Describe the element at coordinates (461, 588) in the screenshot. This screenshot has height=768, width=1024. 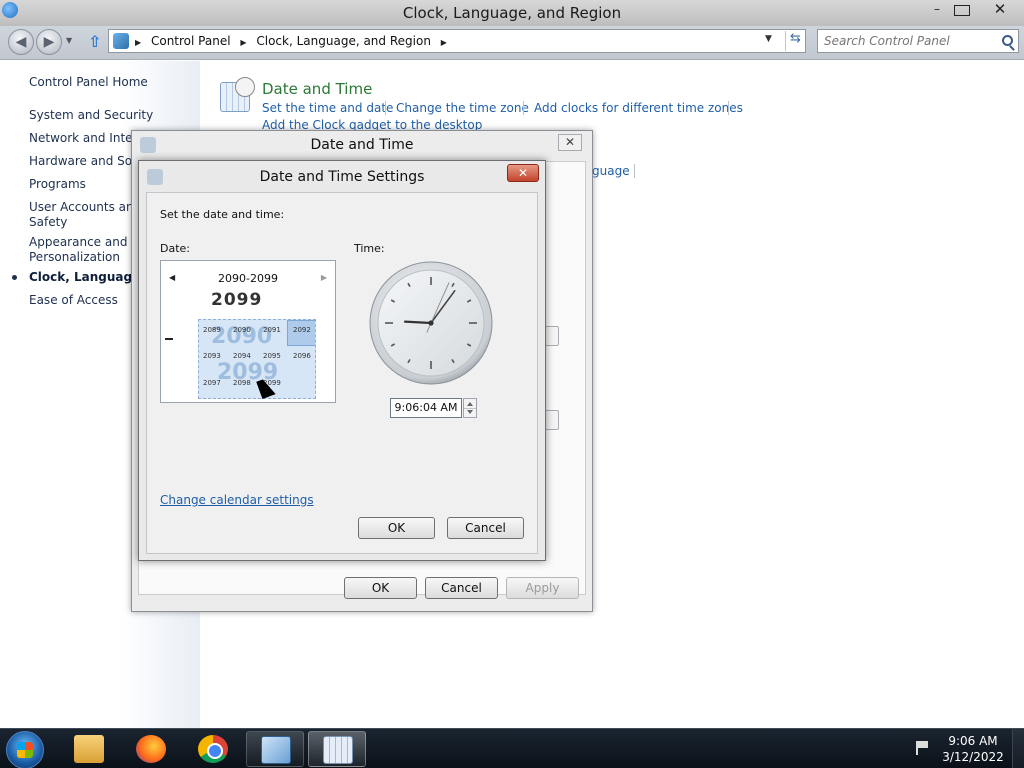
I see `date-time-cancel-button: Cancel` at that location.